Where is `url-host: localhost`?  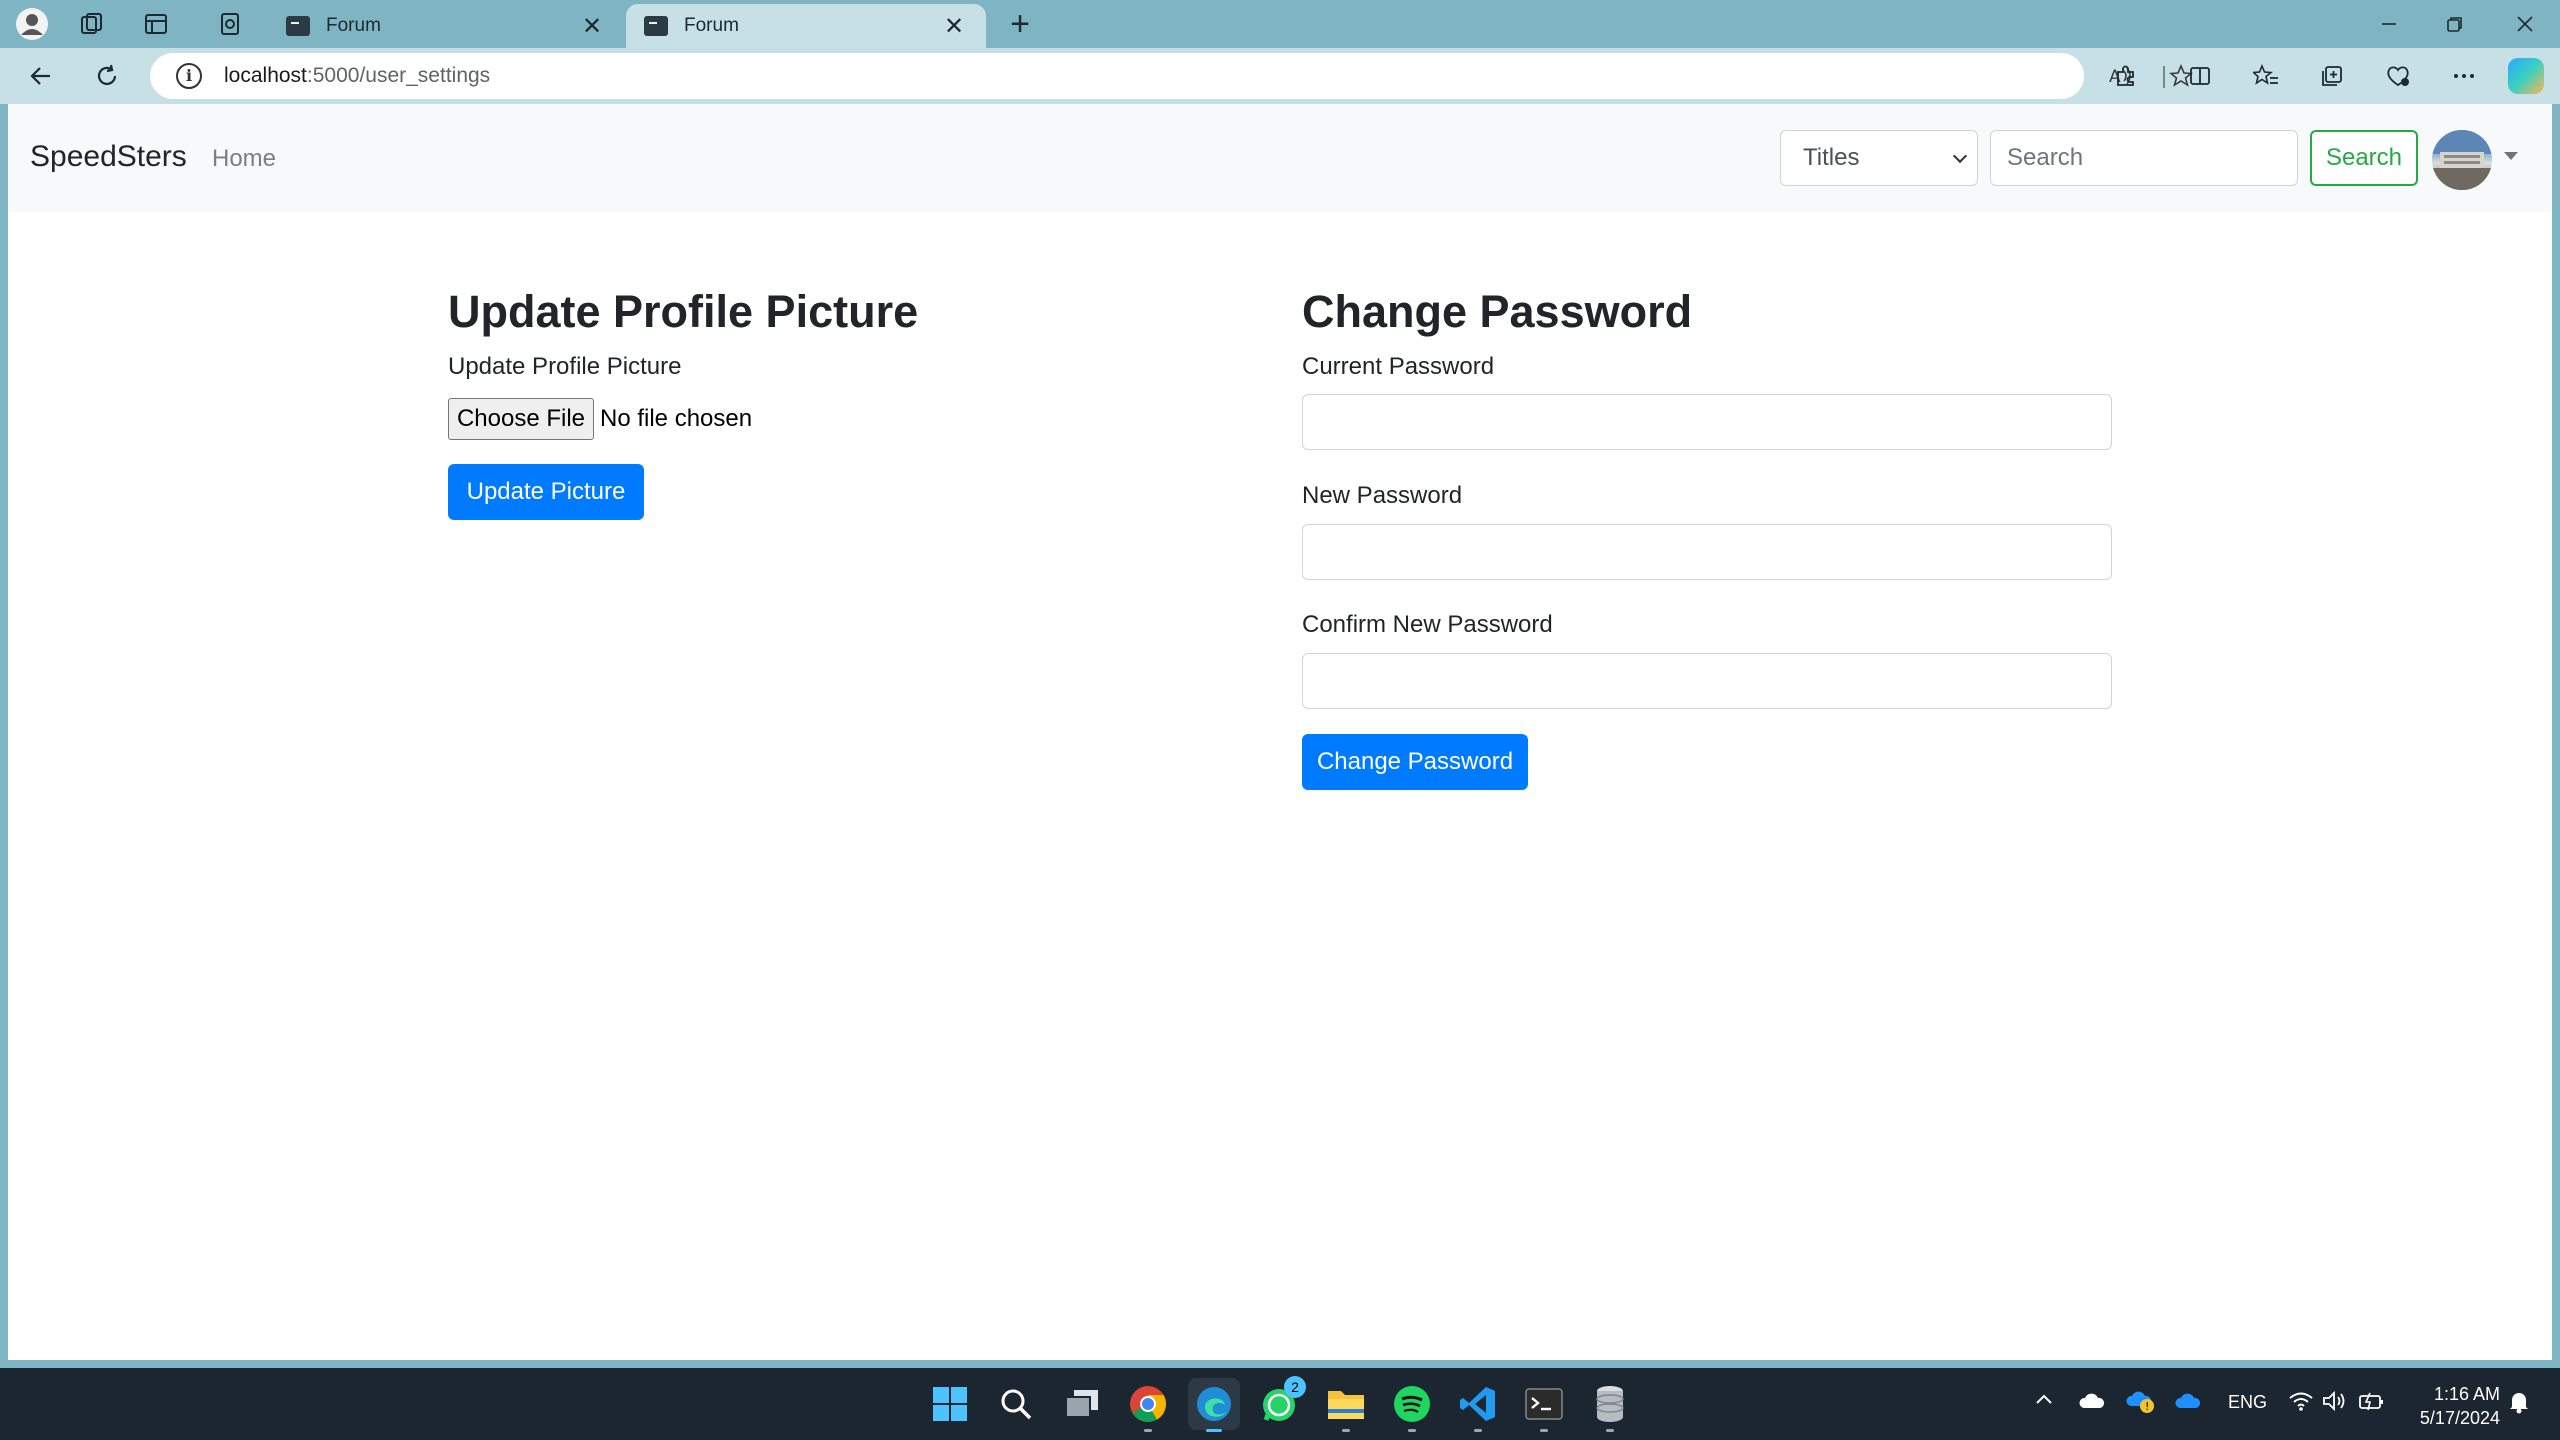
url-host: localhost is located at coordinates (265, 75).